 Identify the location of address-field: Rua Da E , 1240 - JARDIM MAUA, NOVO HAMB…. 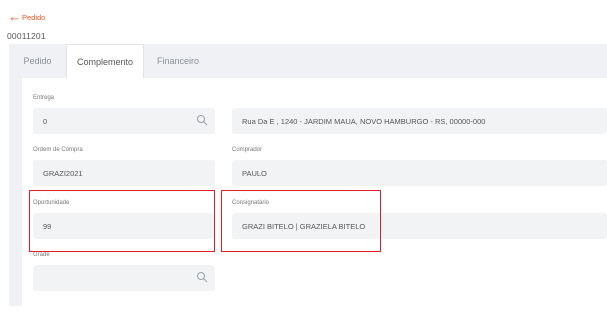
(419, 121).